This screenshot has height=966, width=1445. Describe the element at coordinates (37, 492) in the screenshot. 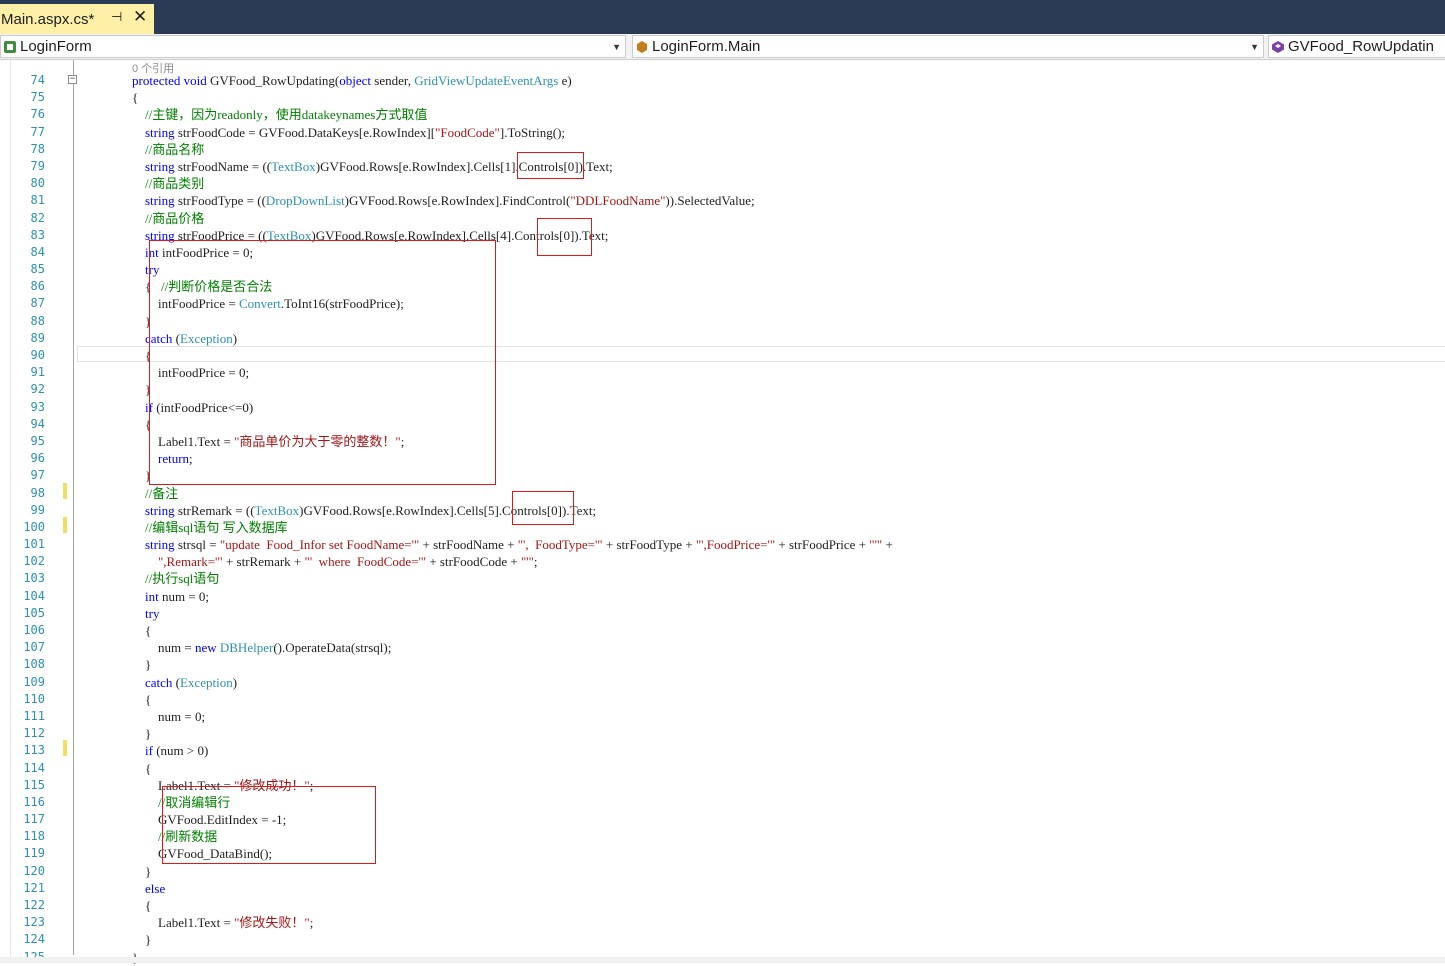

I see `line-number: 98` at that location.